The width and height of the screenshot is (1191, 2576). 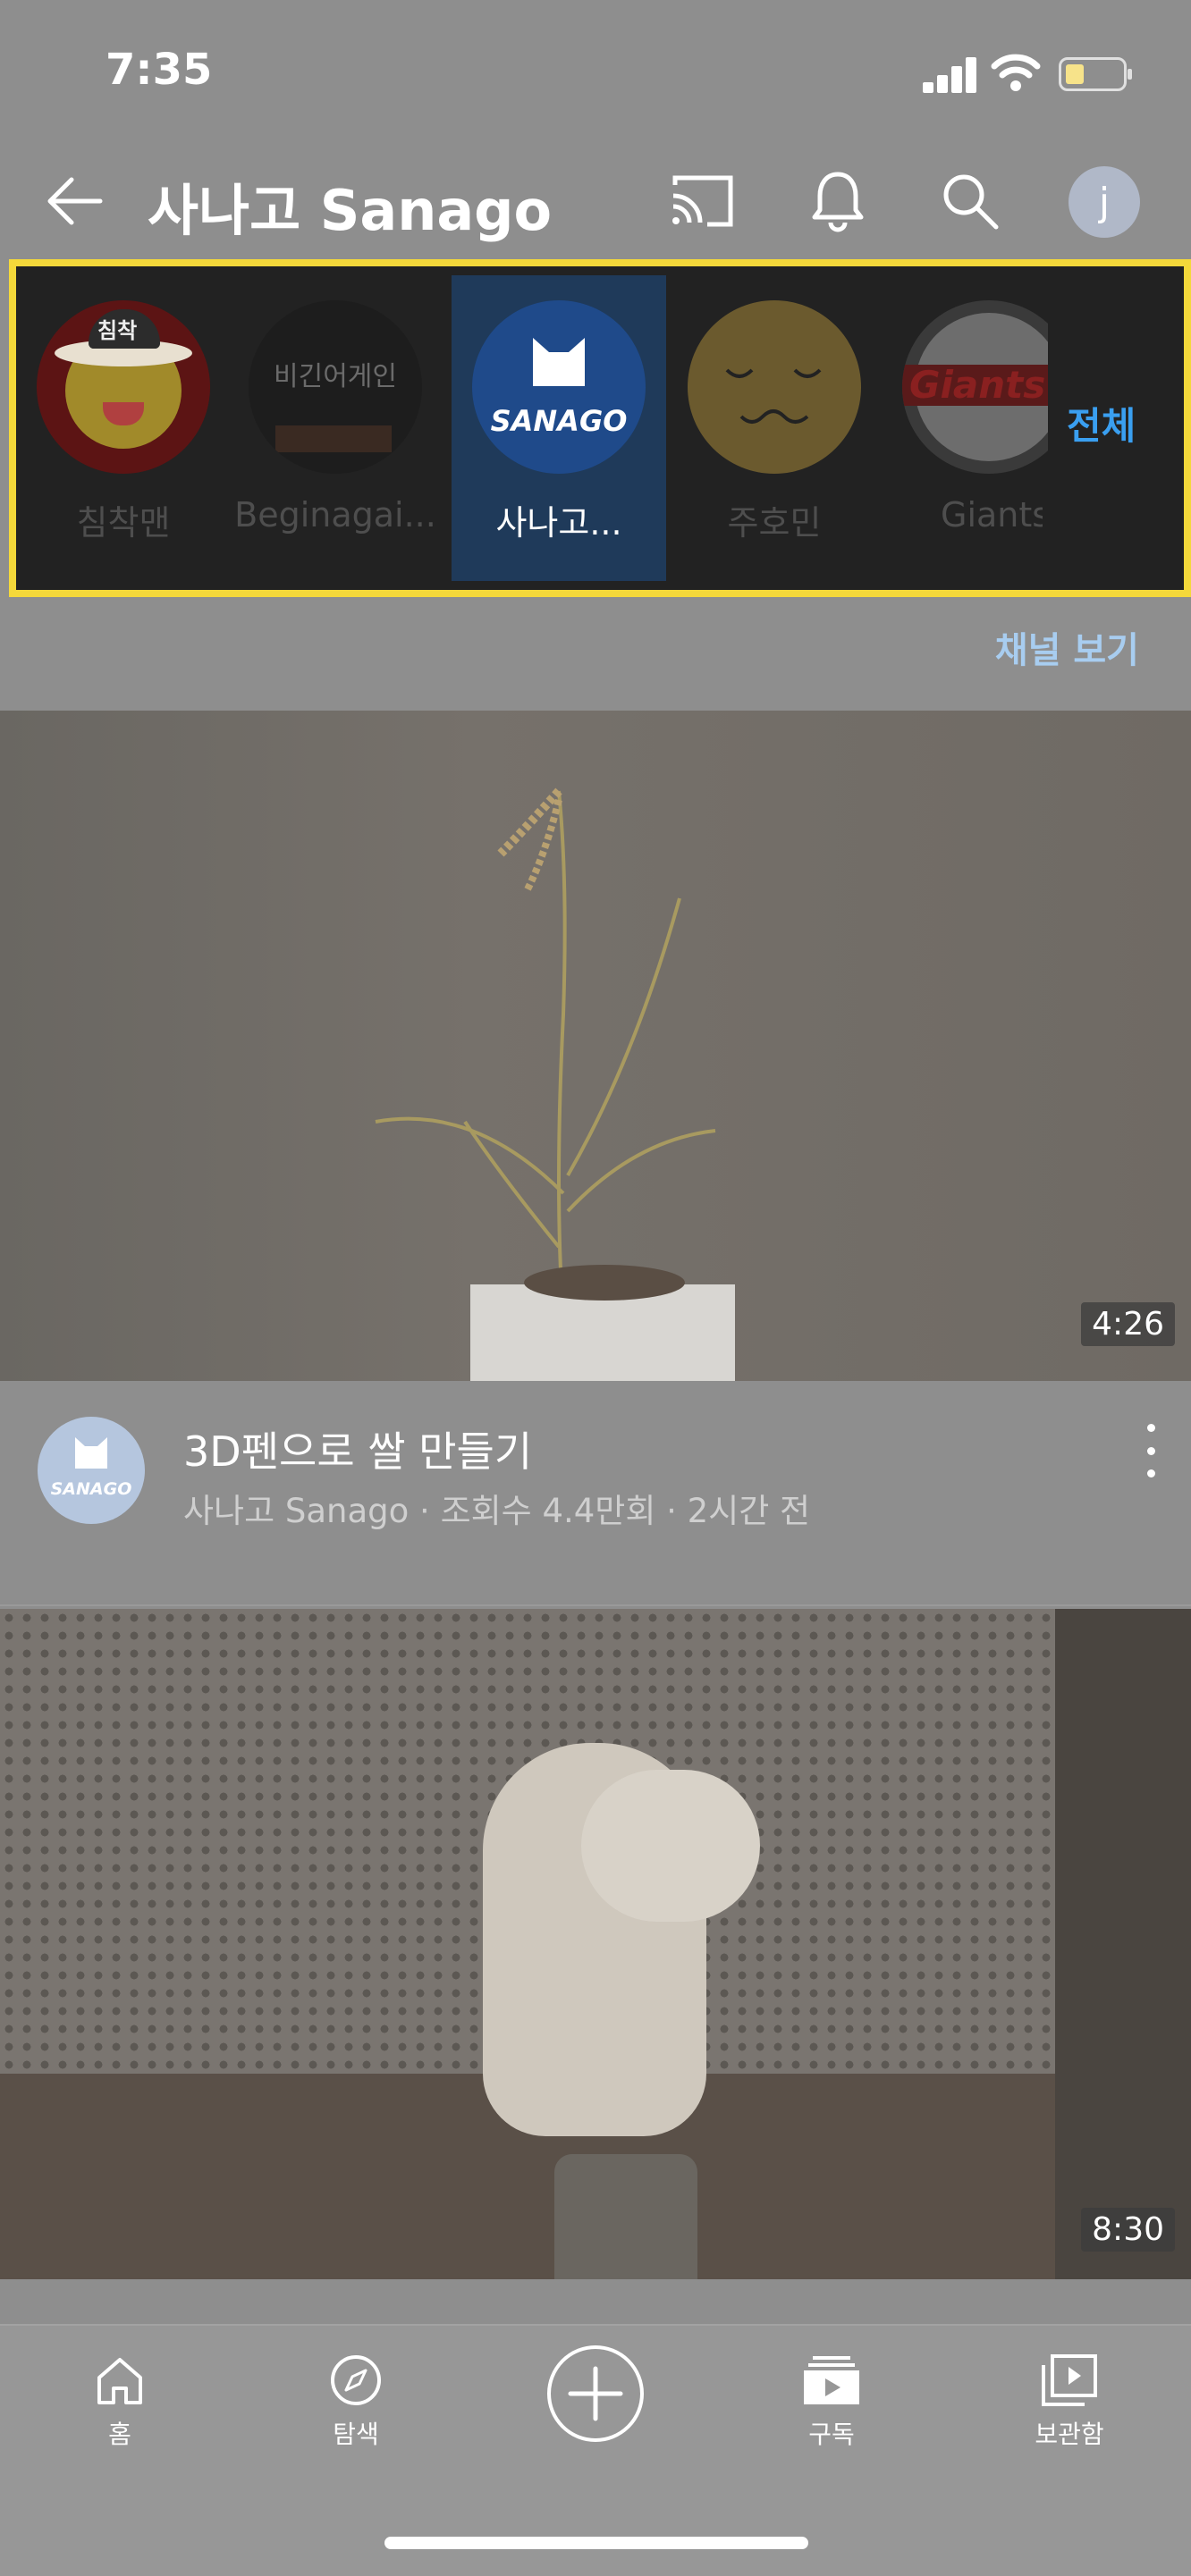 I want to click on back-arrow-icon, so click(x=74, y=201).